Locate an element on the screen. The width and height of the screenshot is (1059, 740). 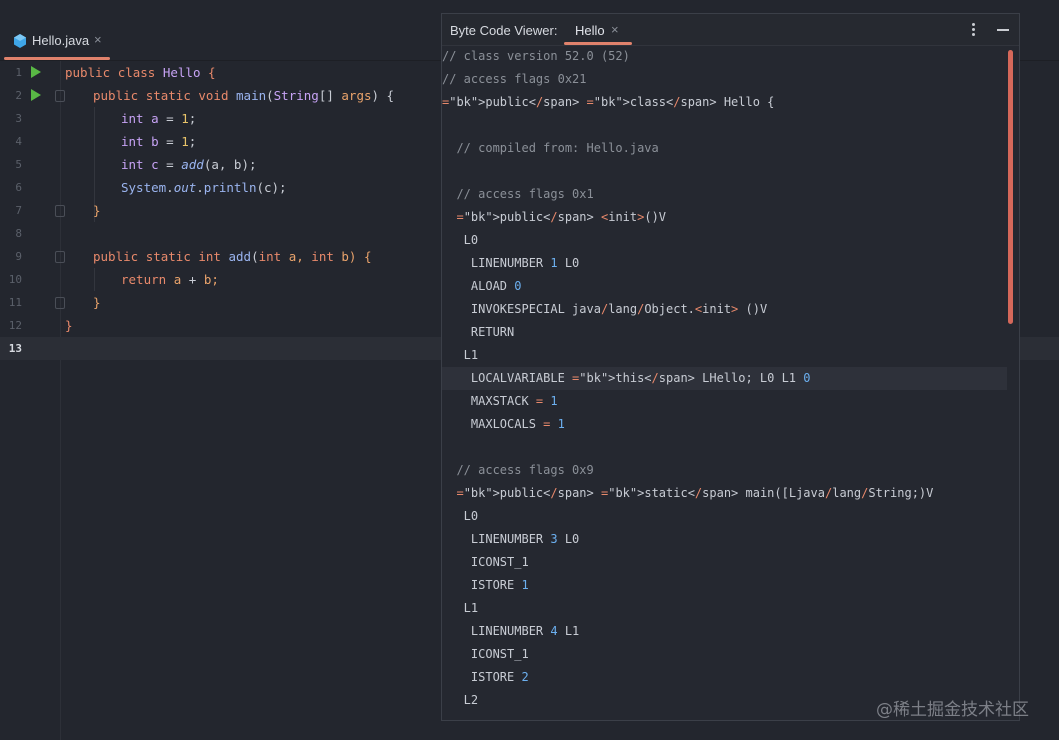
code-text: int a = 1; is located at coordinates (159, 118).